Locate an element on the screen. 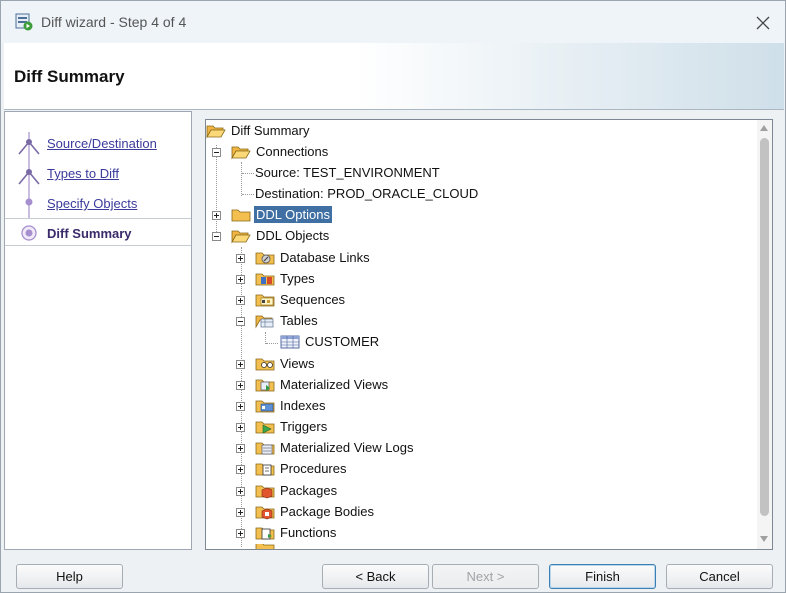  nav-item-label: Types to Diff is located at coordinates (83, 173).